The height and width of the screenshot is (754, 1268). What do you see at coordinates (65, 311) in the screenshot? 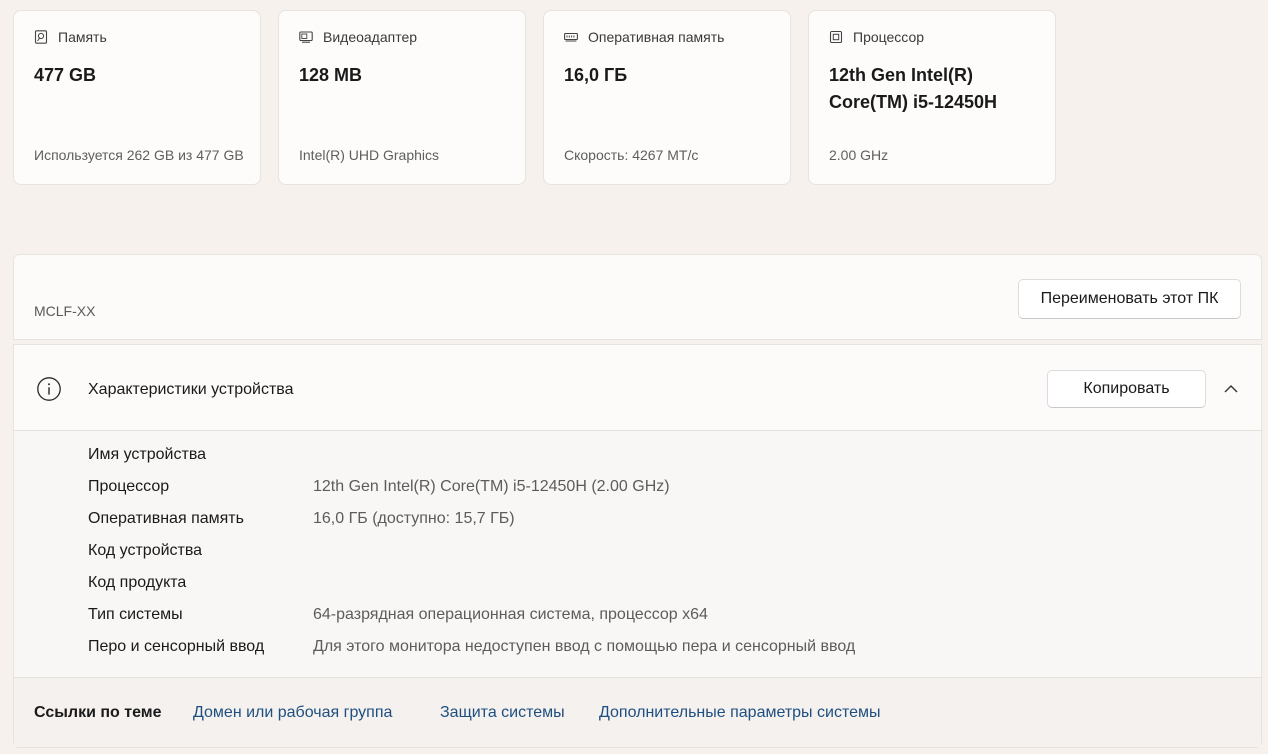
I see `pc-name: MCLF-XX` at bounding box center [65, 311].